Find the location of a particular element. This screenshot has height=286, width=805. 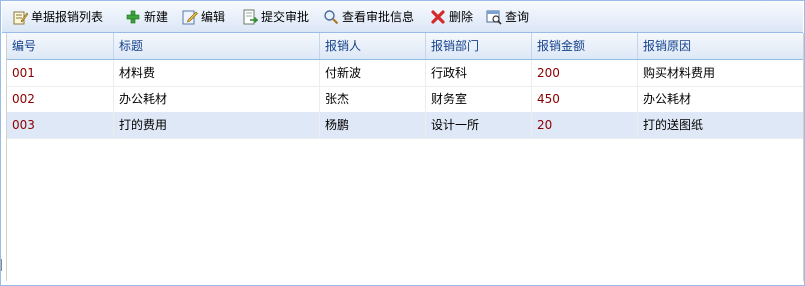

delete-button: 删除 is located at coordinates (451, 17).